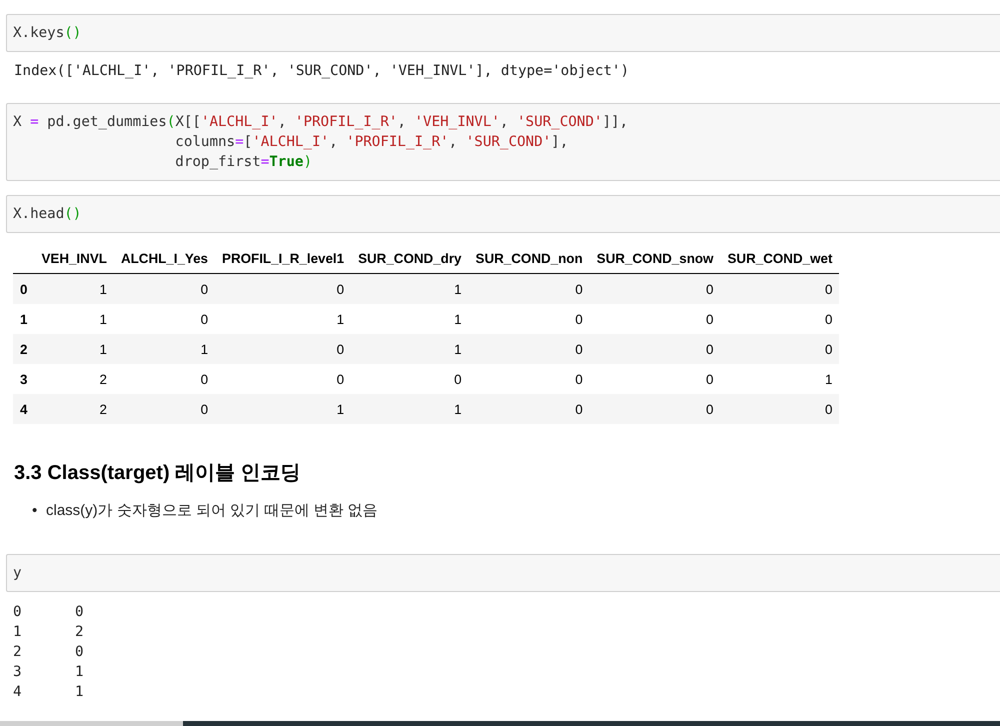  What do you see at coordinates (243, 162) in the screenshot?
I see `code-line: drop_first=True)` at bounding box center [243, 162].